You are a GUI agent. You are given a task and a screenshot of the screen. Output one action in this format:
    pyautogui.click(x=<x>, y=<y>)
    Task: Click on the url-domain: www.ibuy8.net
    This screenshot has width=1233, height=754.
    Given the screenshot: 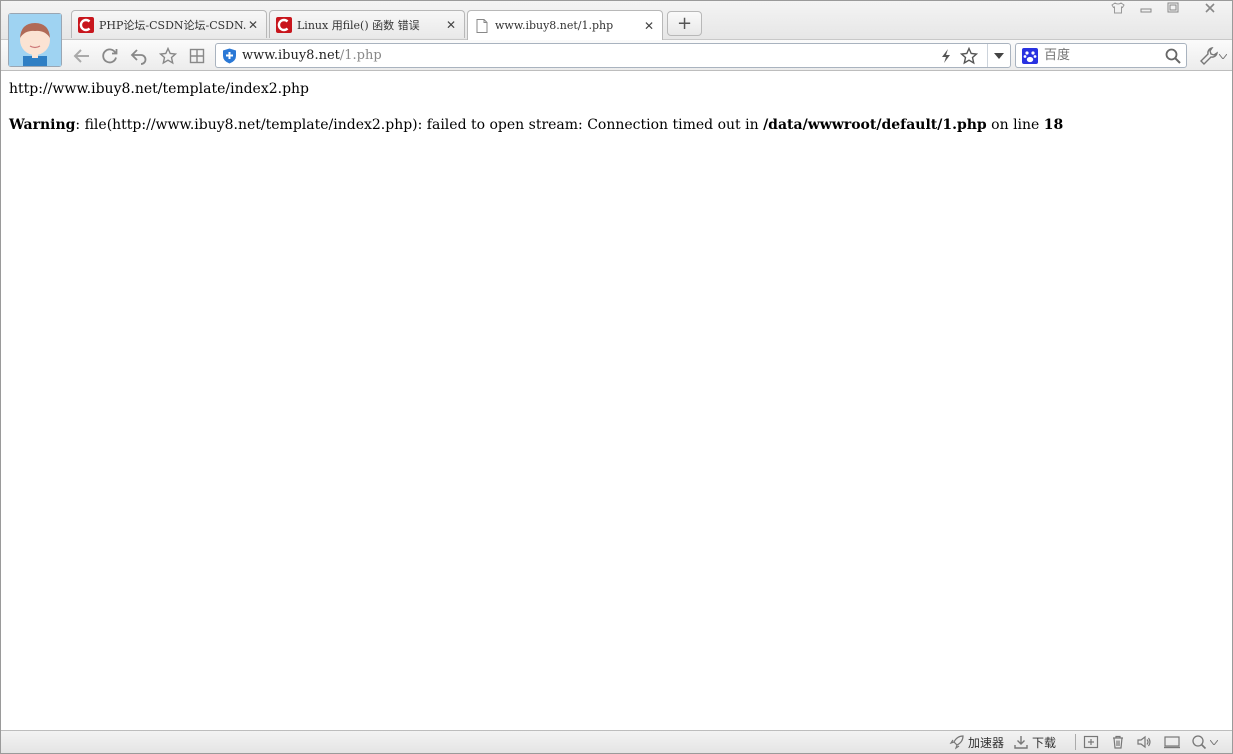 What is the action you would take?
    pyautogui.click(x=291, y=55)
    